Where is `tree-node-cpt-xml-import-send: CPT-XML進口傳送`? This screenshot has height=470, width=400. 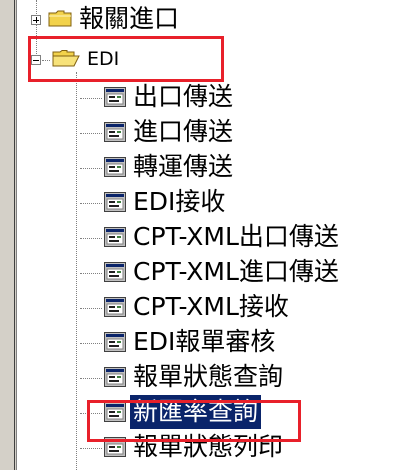 tree-node-cpt-xml-import-send: CPT-XML進口傳送 is located at coordinates (200, 272).